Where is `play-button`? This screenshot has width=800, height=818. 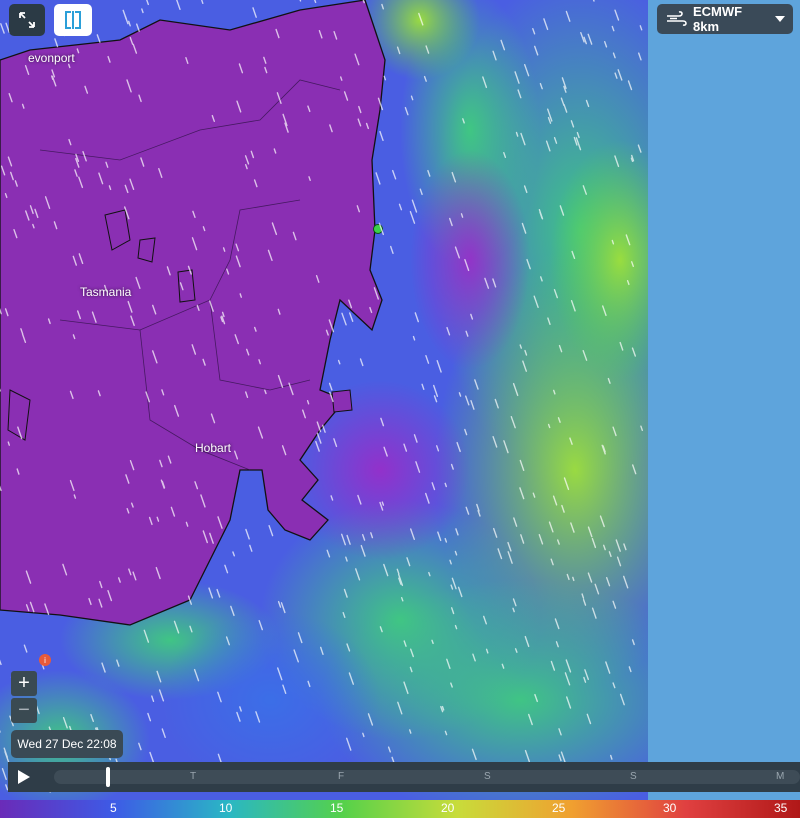
play-button is located at coordinates (24, 777).